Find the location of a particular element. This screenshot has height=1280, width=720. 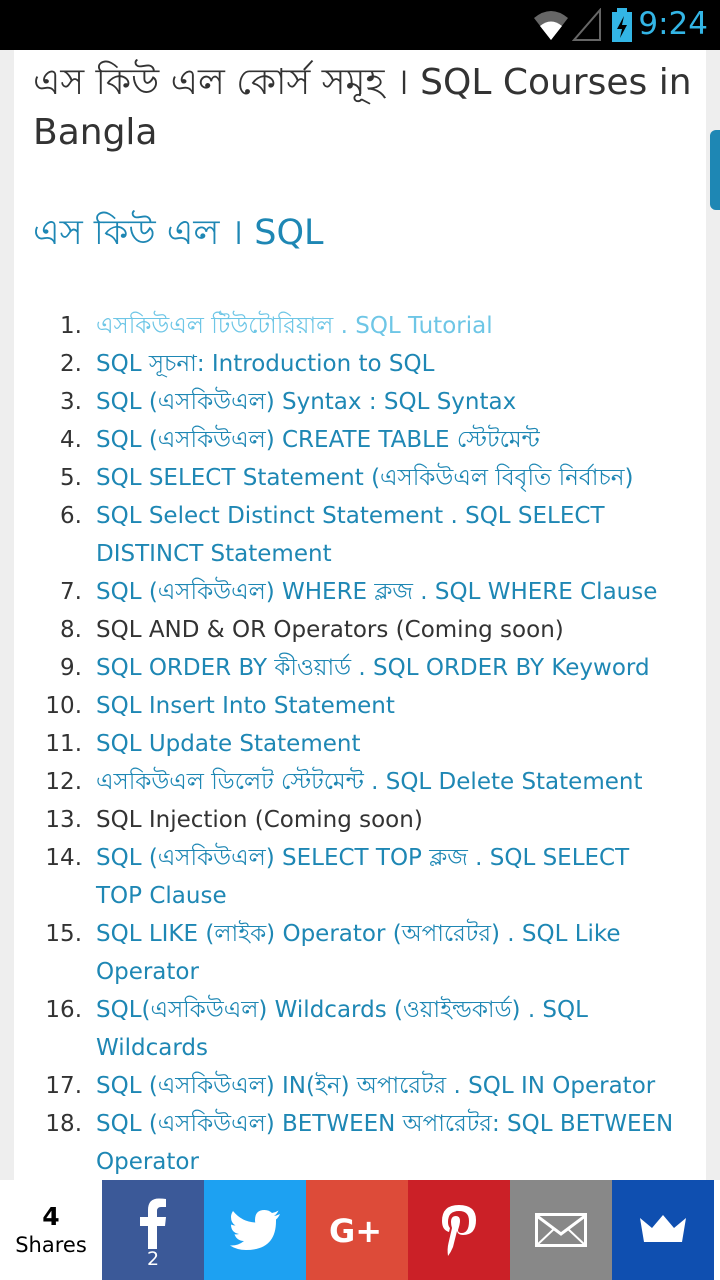

course-number: 5. is located at coordinates (71, 478).